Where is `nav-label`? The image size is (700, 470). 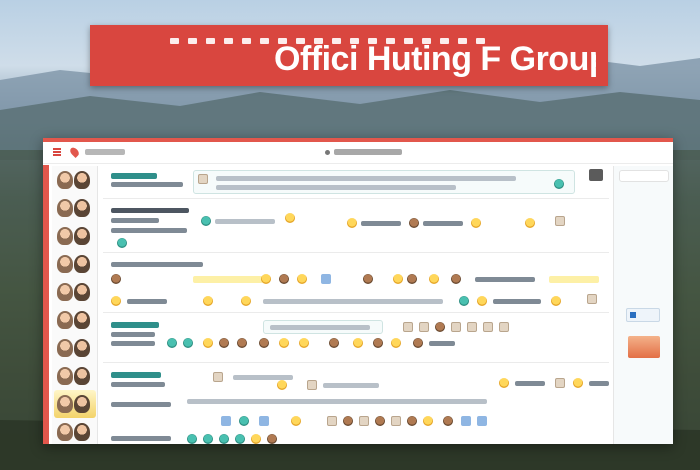 nav-label is located at coordinates (105, 152).